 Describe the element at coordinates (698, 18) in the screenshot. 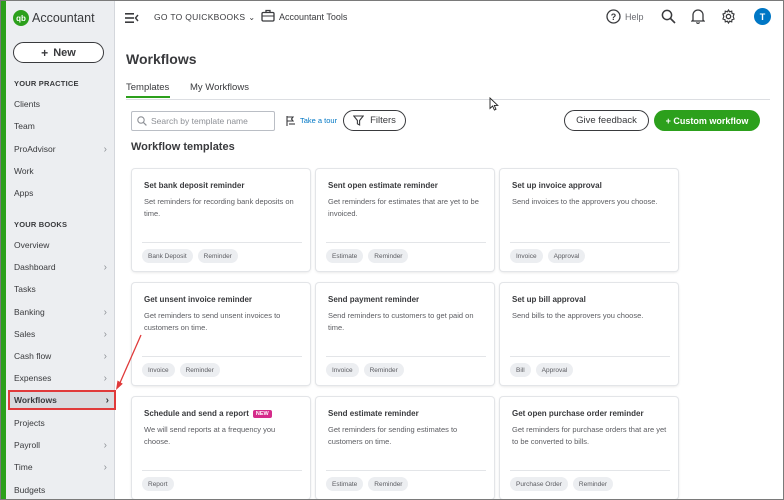

I see `bell-icon` at that location.